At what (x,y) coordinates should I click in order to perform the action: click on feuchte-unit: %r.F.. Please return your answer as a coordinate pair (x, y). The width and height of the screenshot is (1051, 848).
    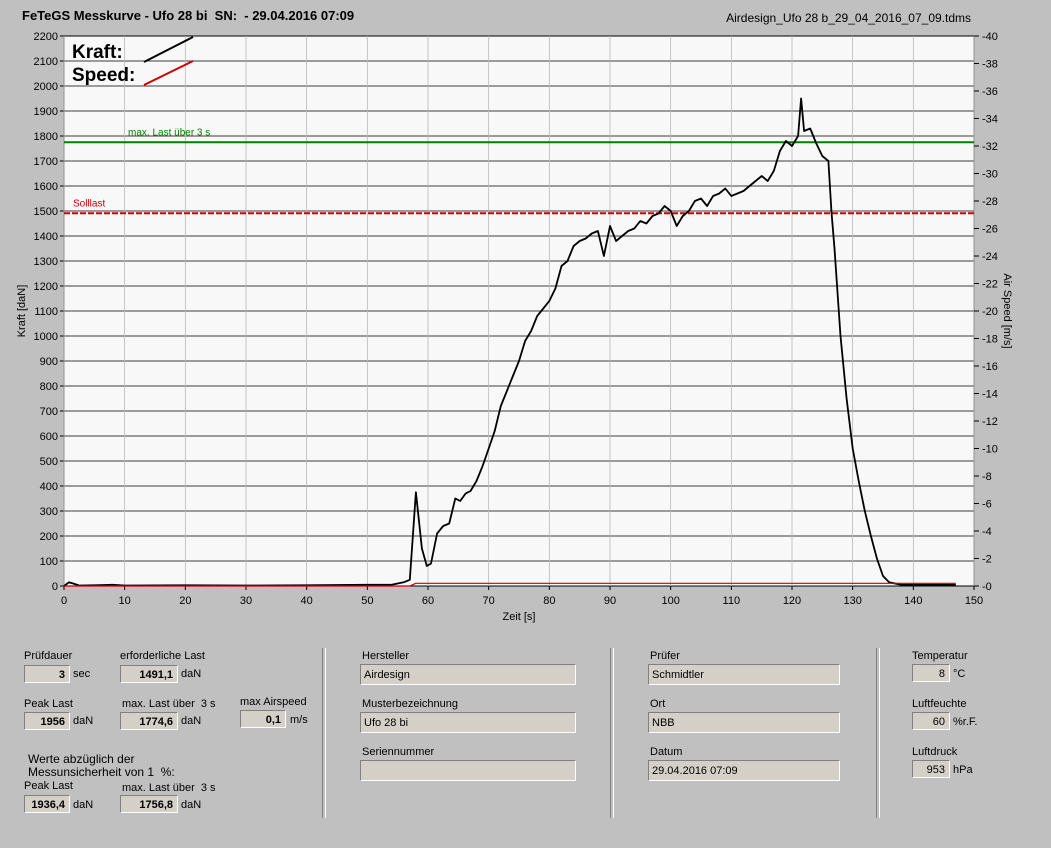
    Looking at the image, I should click on (965, 722).